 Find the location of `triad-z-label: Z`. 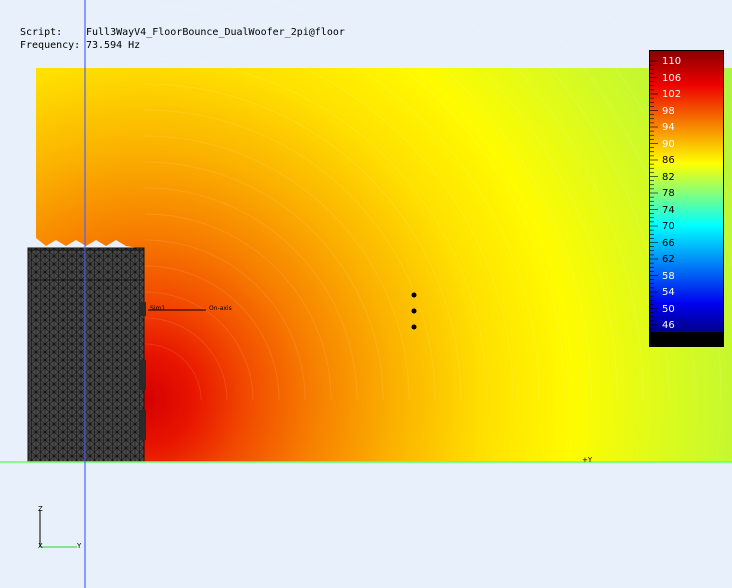

triad-z-label: Z is located at coordinates (40, 509).